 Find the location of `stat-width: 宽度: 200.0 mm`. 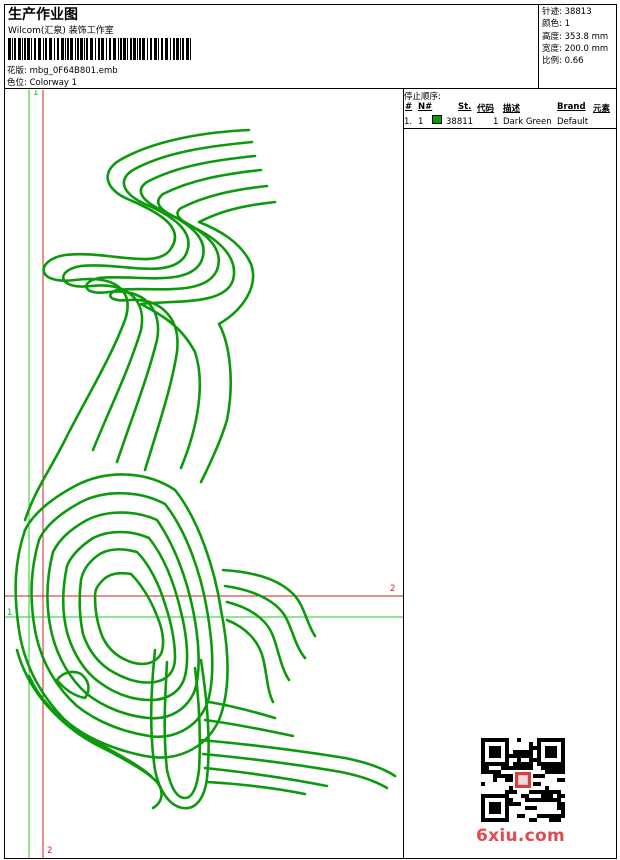

stat-width: 宽度: 200.0 mm is located at coordinates (575, 48).